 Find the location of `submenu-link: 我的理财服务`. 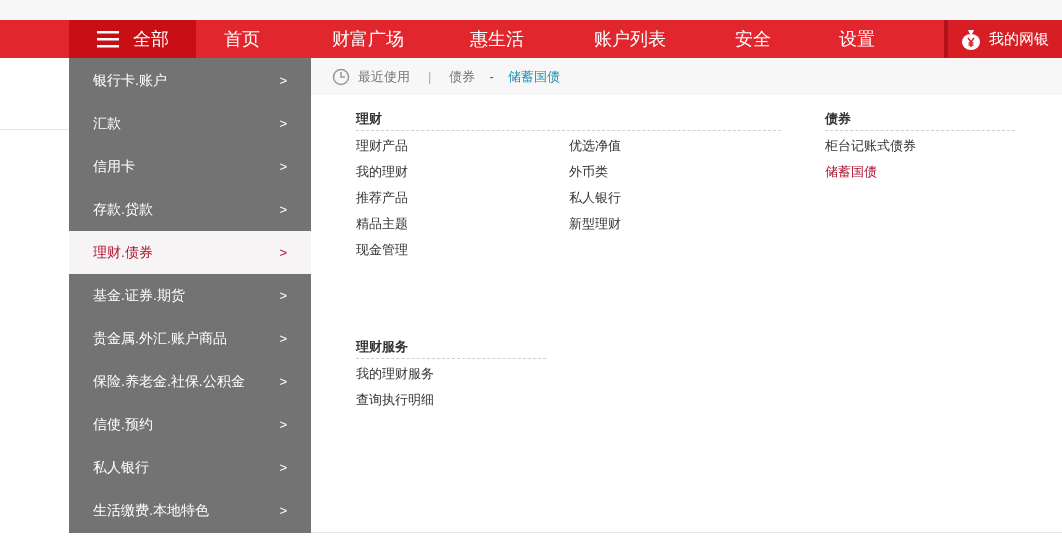

submenu-link: 我的理财服务 is located at coordinates (395, 374).